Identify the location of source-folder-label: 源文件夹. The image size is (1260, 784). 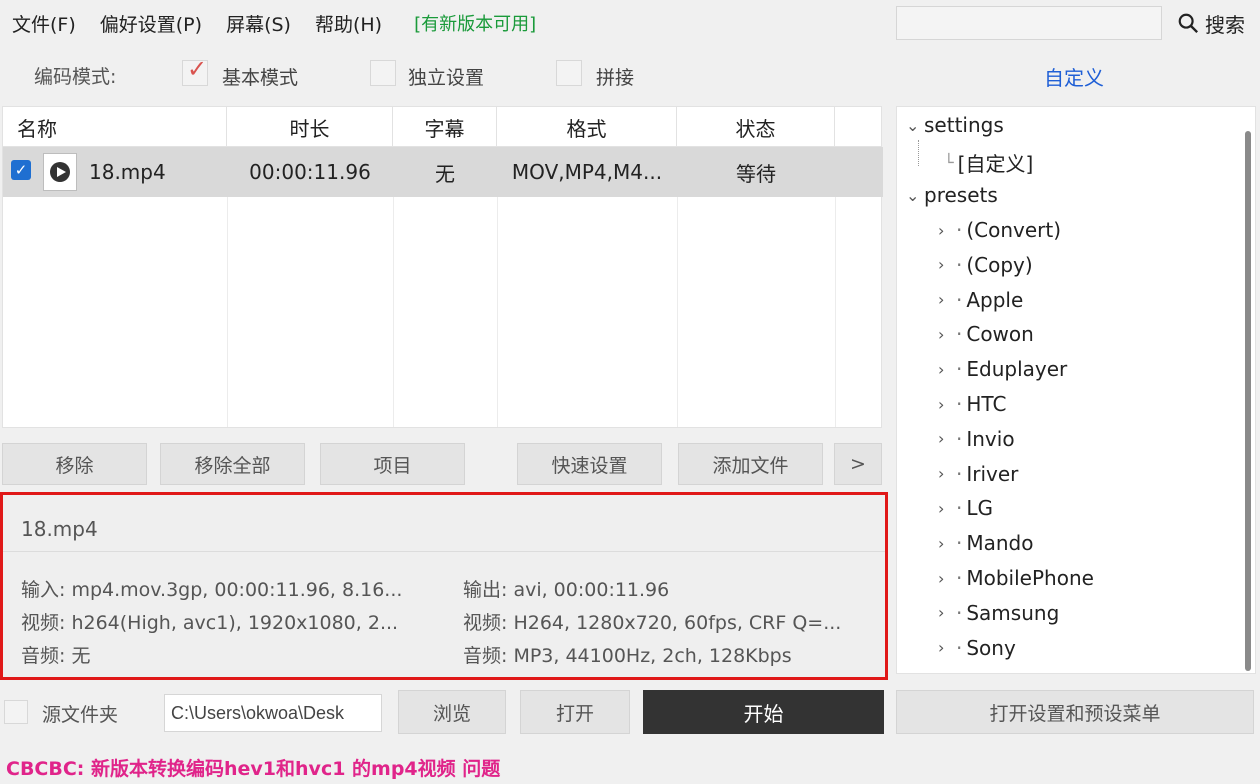
(80, 715).